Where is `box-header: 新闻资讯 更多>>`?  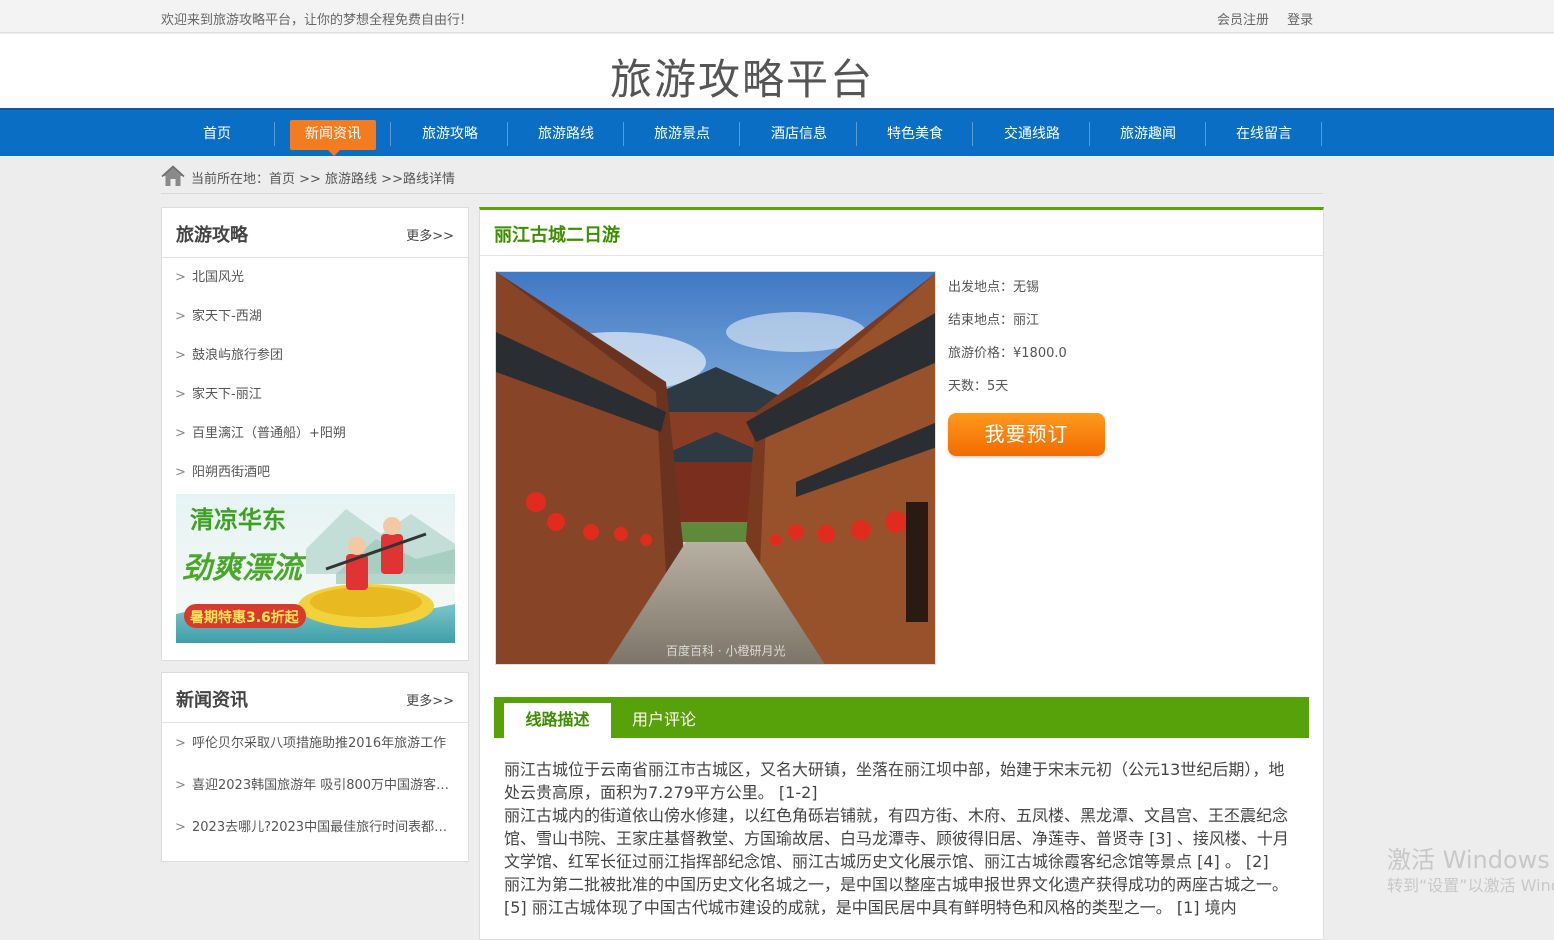 box-header: 新闻资讯 更多>> is located at coordinates (315, 698).